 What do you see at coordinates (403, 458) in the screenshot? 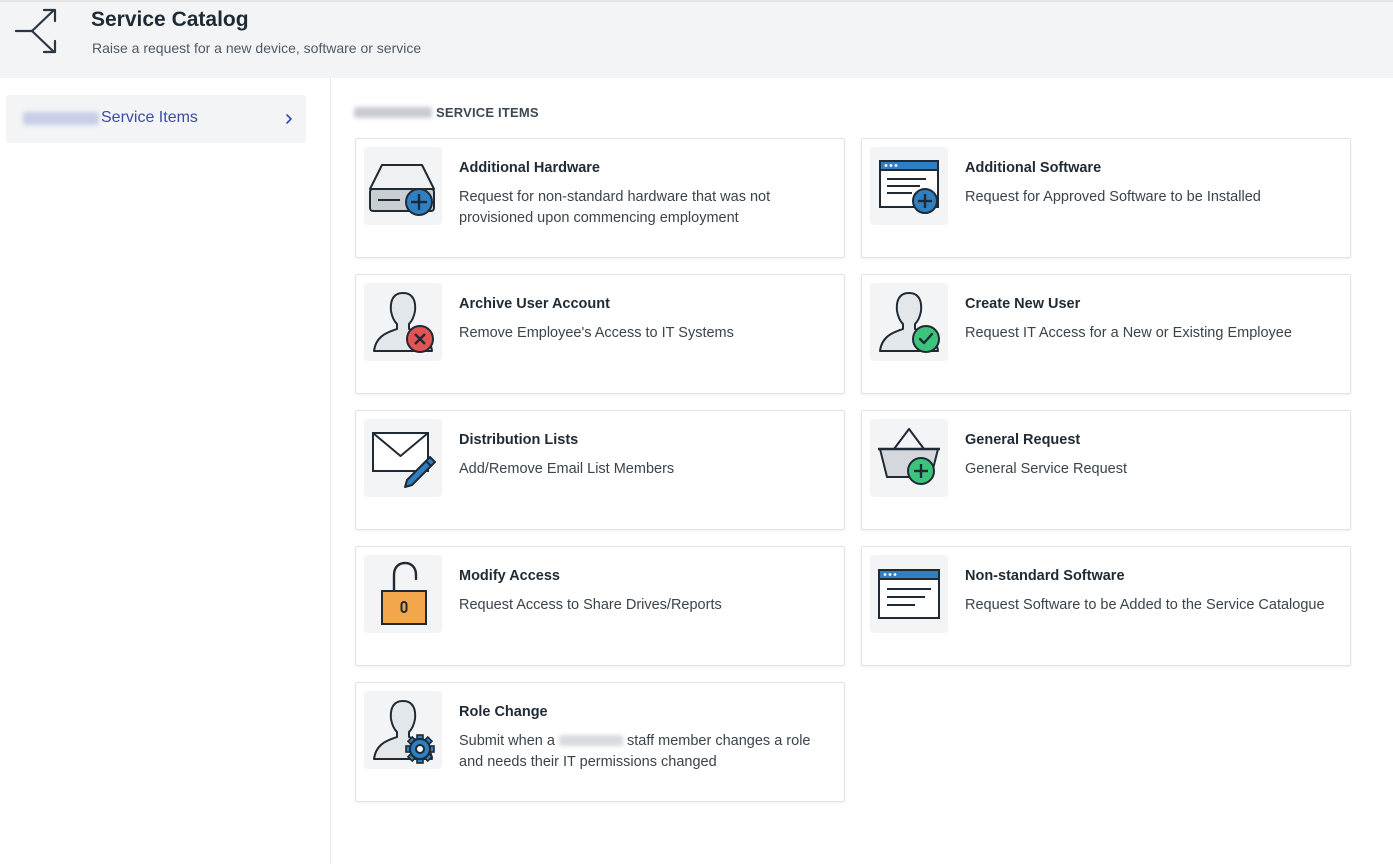
I see `mail-edit-icon` at bounding box center [403, 458].